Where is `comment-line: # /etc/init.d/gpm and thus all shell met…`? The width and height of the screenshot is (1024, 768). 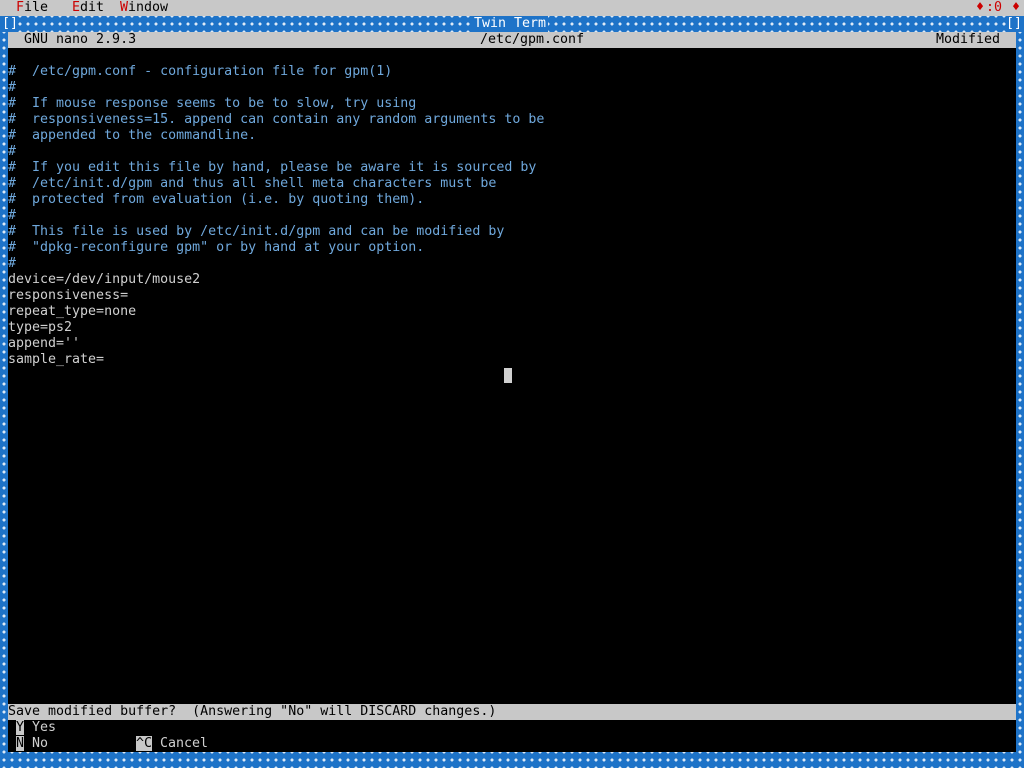 comment-line: # /etc/init.d/gpm and thus all shell met… is located at coordinates (252, 183).